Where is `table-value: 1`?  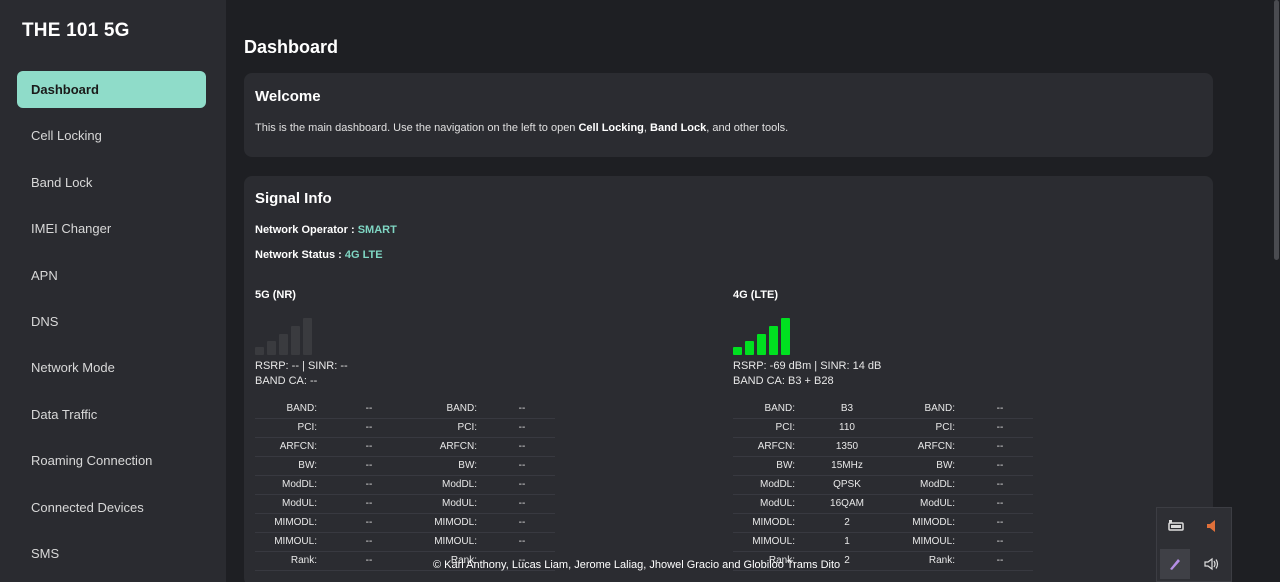
table-value: 1 is located at coordinates (847, 542).